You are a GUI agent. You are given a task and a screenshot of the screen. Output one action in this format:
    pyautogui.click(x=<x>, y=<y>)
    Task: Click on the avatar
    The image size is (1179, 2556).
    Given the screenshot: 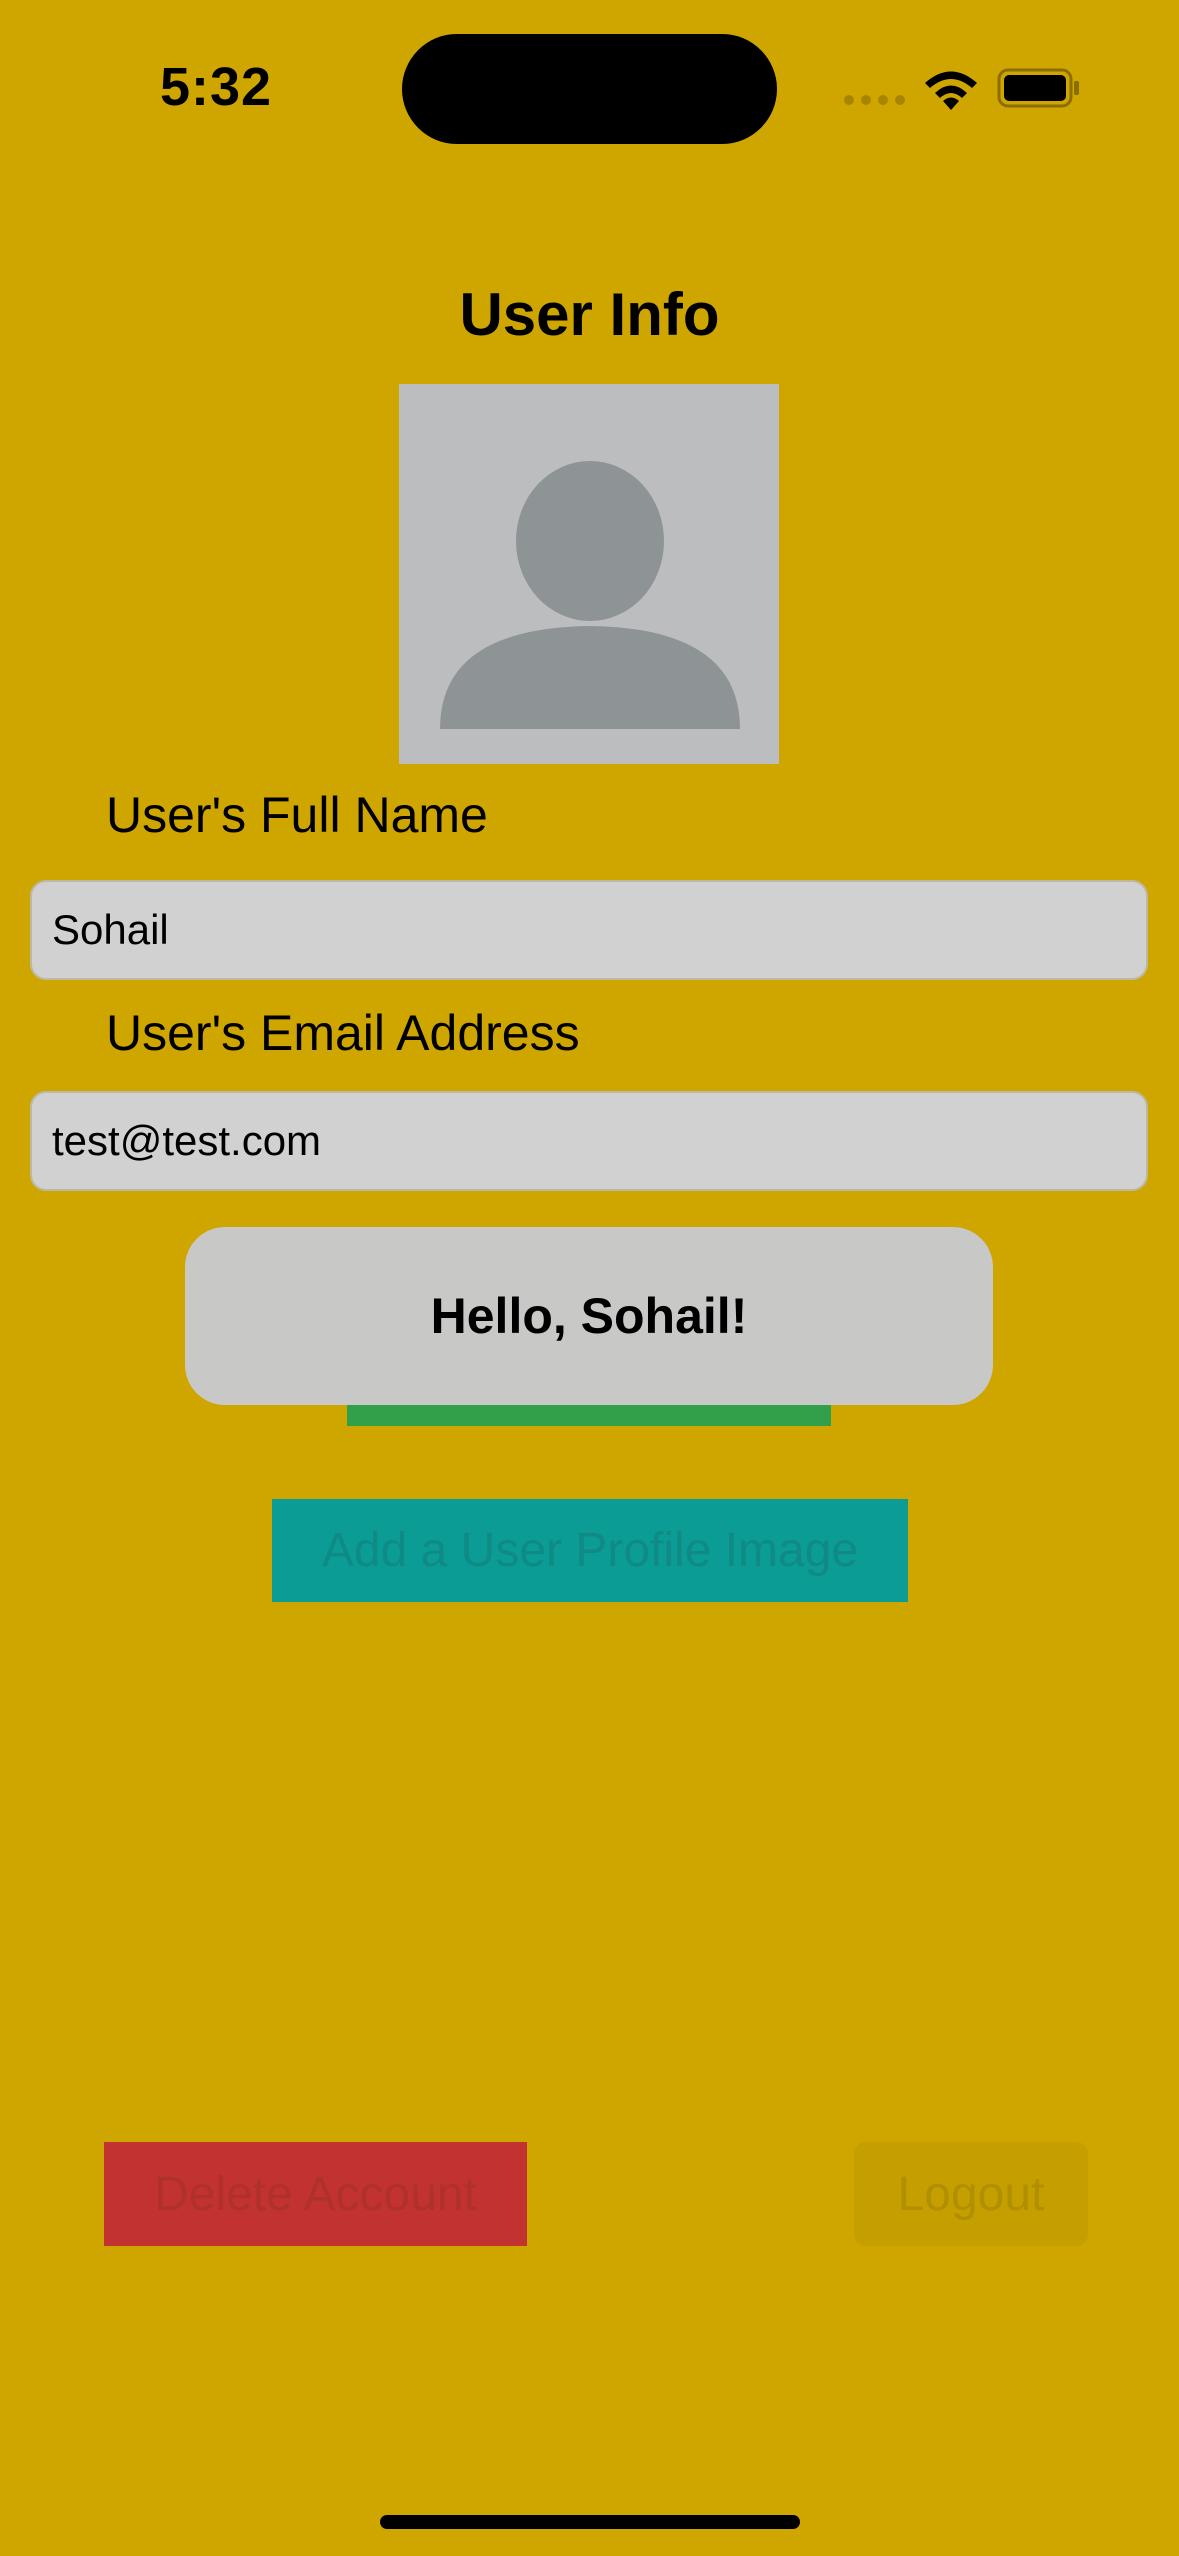 What is the action you would take?
    pyautogui.click(x=589, y=574)
    